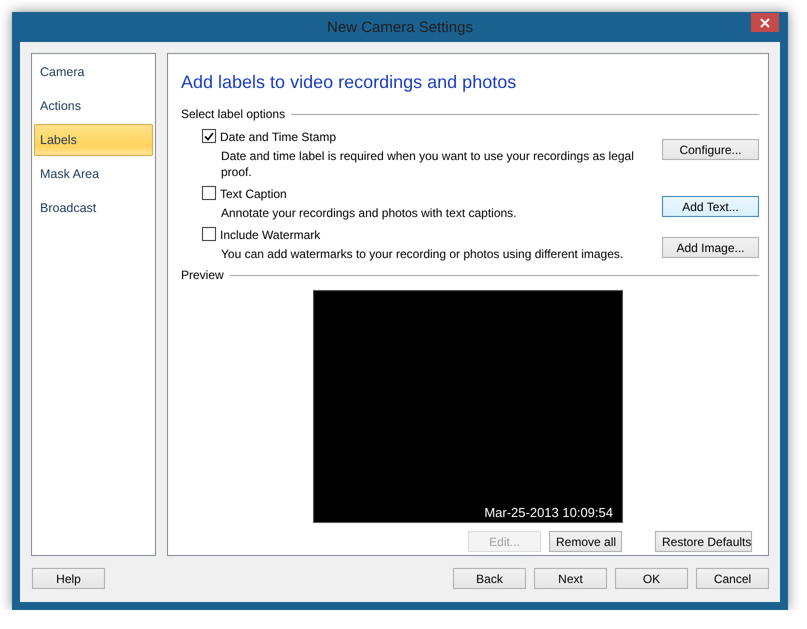  I want to click on sidebar-item: Mask Area, so click(93, 174).